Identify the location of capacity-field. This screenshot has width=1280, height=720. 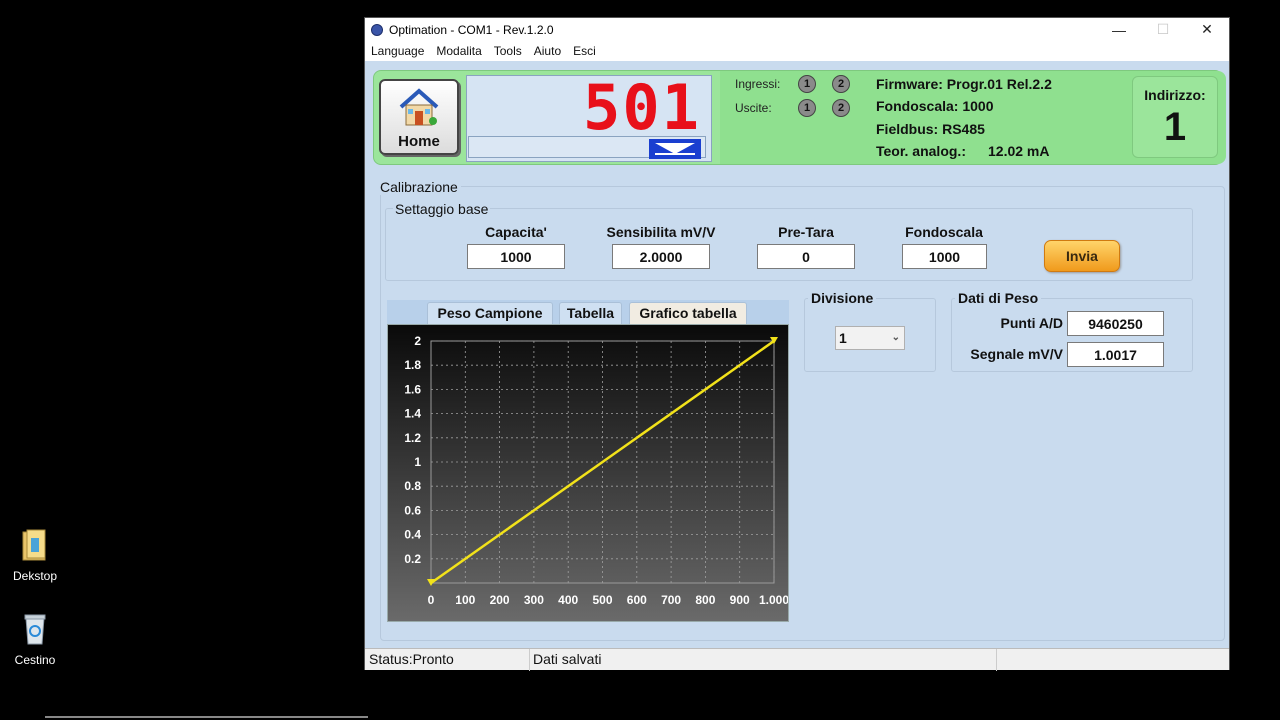
(516, 256).